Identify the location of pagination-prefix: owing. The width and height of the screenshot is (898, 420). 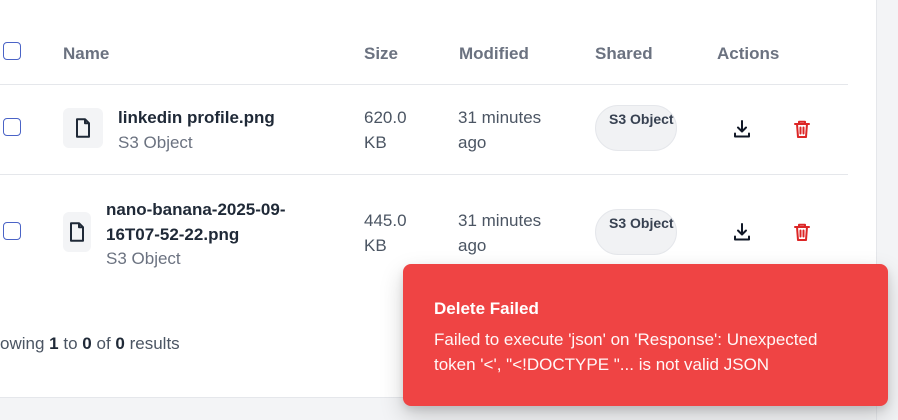
(22, 343).